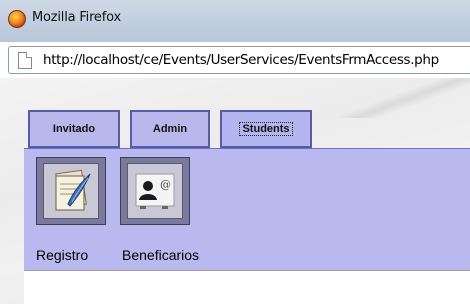 The height and width of the screenshot is (304, 470). Describe the element at coordinates (235, 21) in the screenshot. I see `title-bar: Mozilla Firefox` at that location.